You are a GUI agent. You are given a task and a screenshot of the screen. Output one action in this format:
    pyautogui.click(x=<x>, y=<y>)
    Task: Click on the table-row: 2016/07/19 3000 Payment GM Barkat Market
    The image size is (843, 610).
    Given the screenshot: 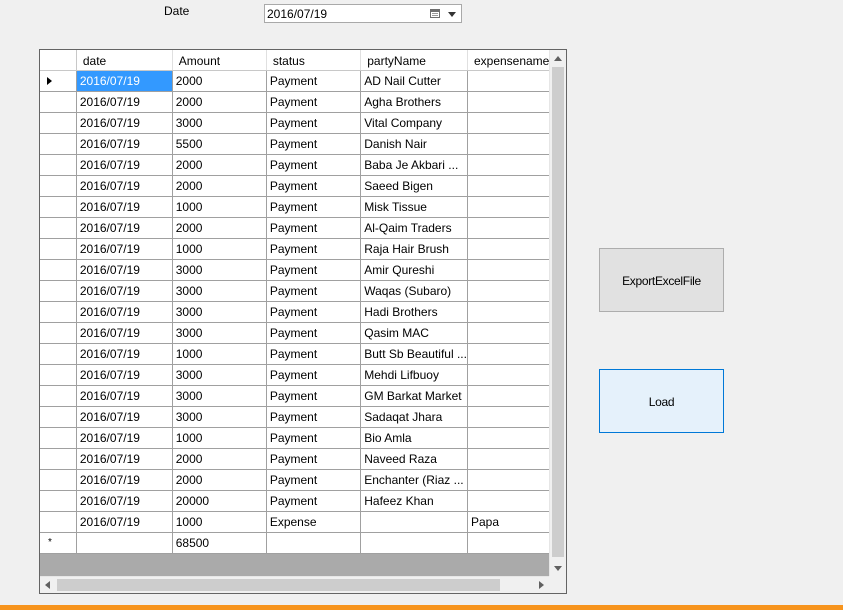 What is the action you would take?
    pyautogui.click(x=303, y=396)
    